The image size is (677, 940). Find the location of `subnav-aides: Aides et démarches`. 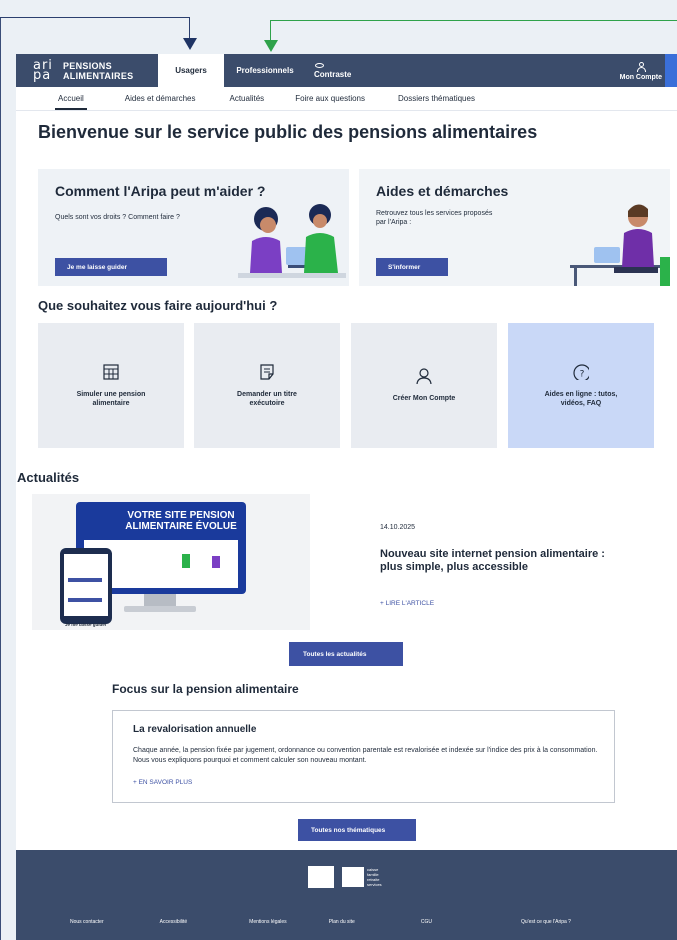

subnav-aides: Aides et démarches is located at coordinates (160, 98).